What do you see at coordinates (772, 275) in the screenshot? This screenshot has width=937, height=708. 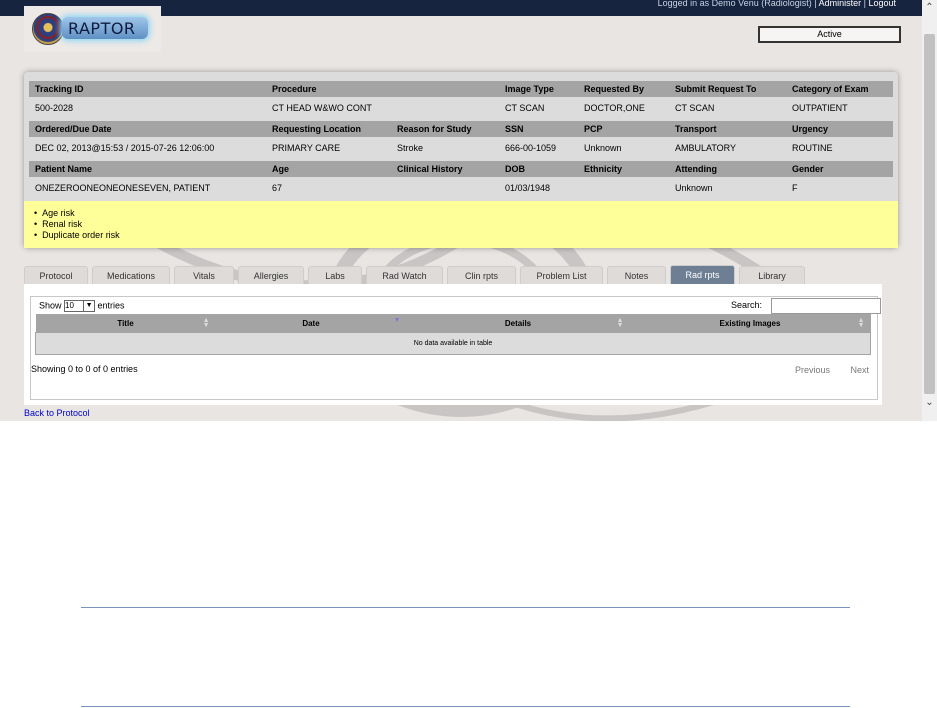 I see `tab-library: Library` at bounding box center [772, 275].